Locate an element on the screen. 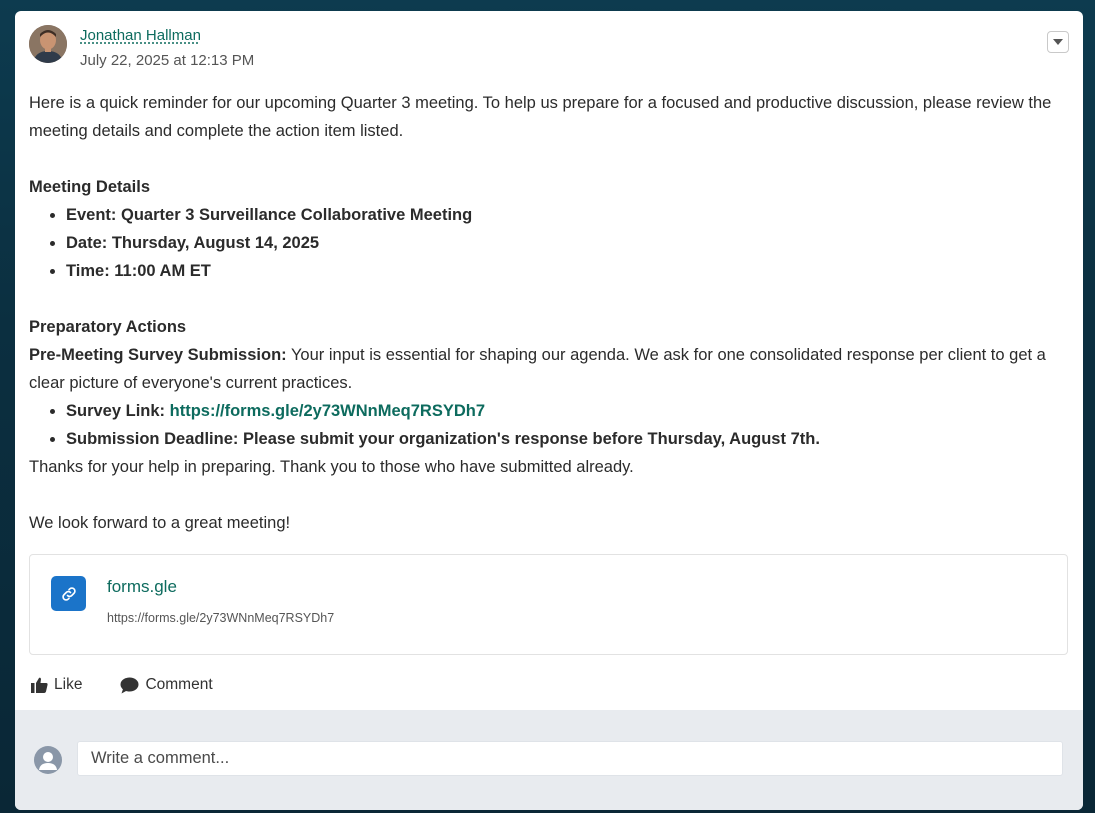  link-icon is located at coordinates (68, 593).